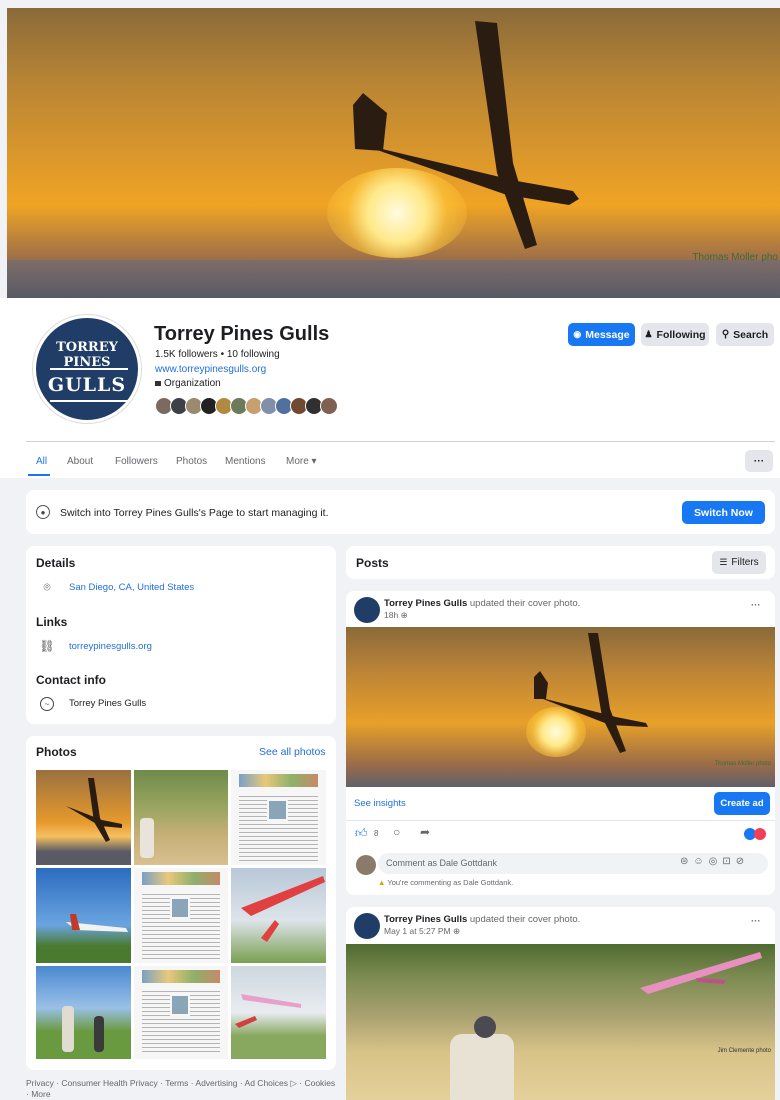  What do you see at coordinates (391, 615) in the screenshot?
I see `post-timestamp: 18h` at bounding box center [391, 615].